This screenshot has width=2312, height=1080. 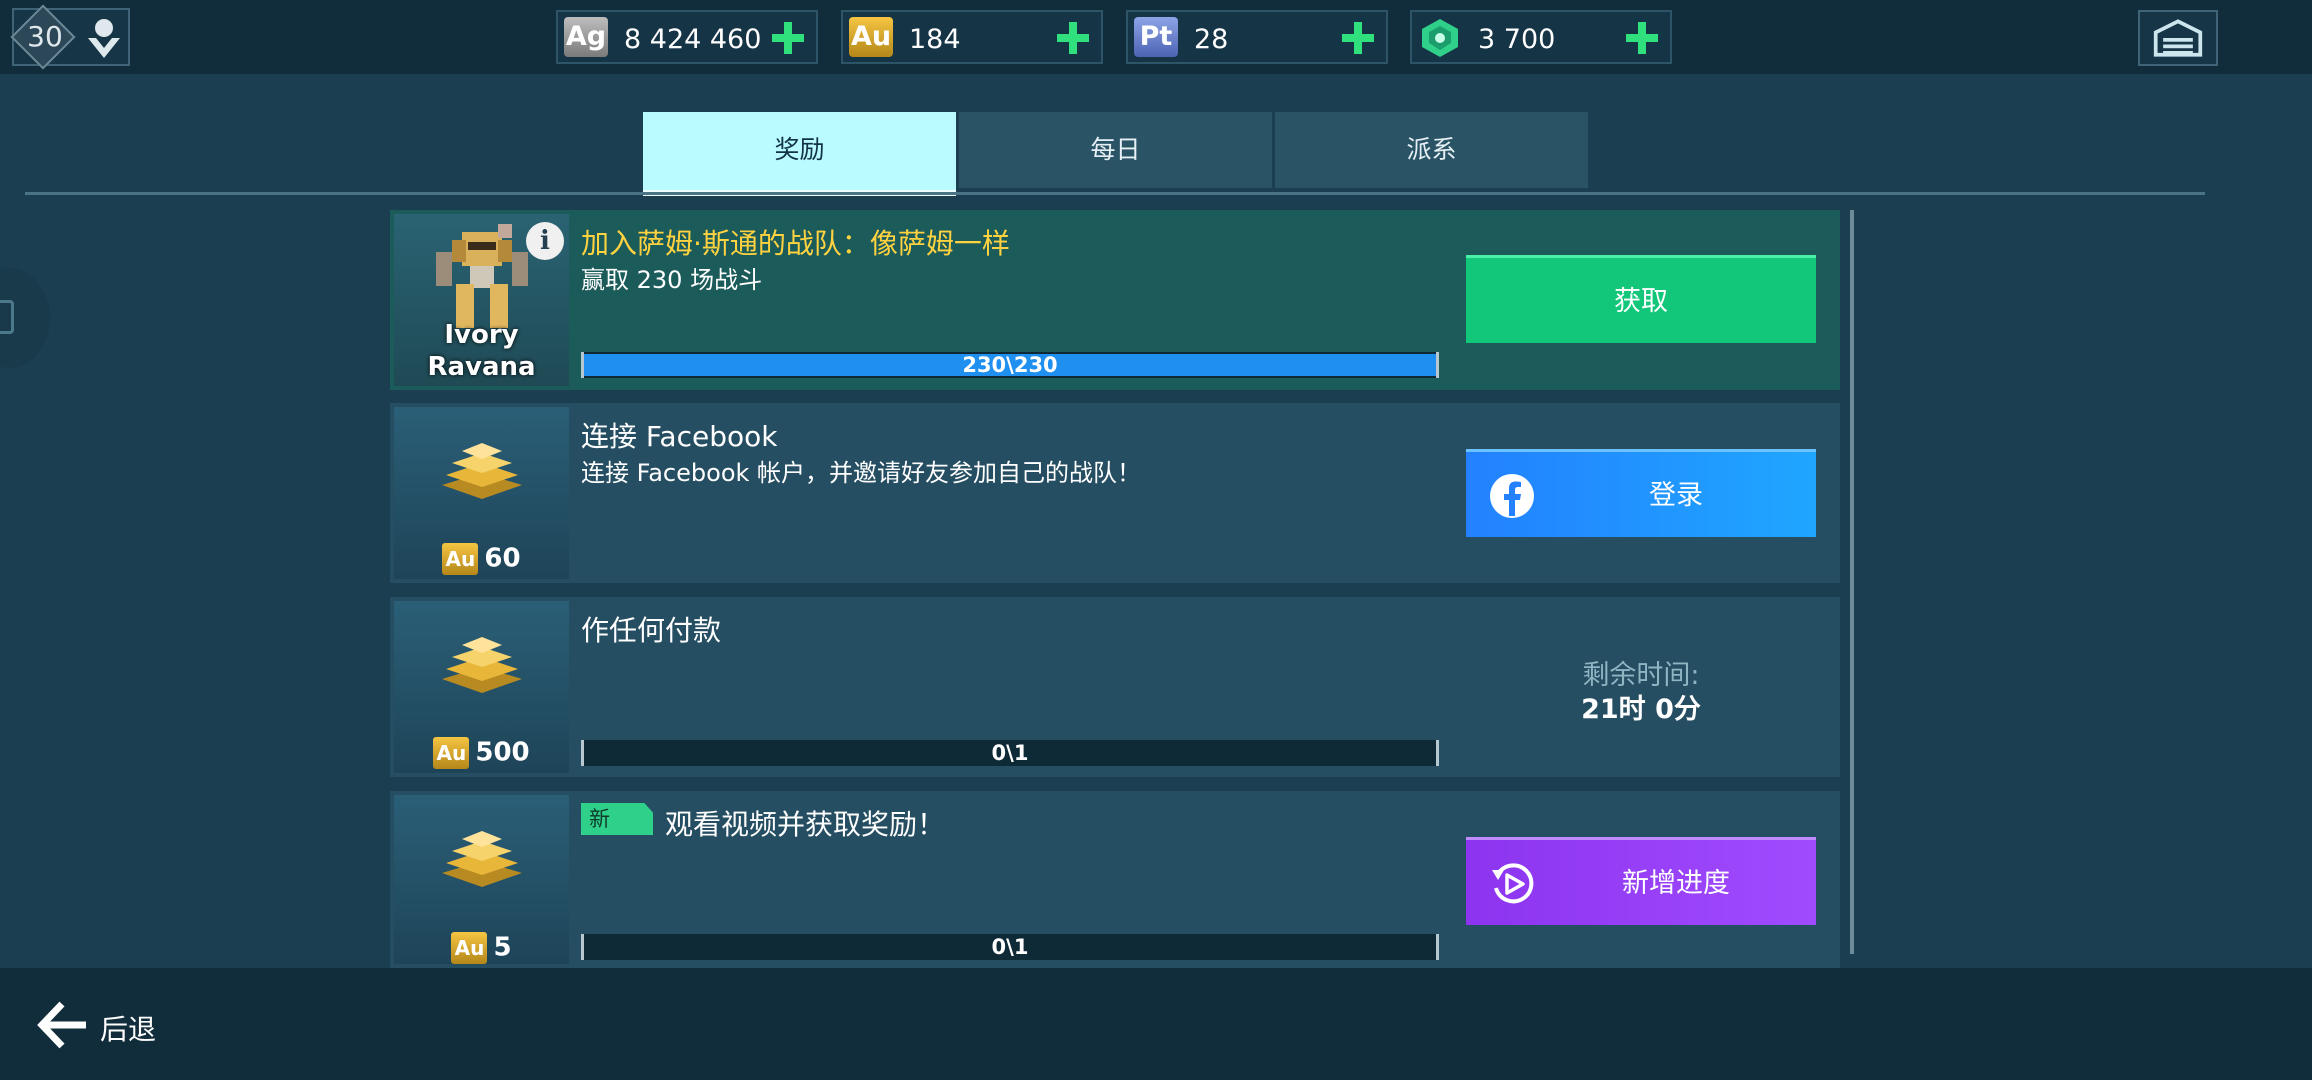 I want to click on player-level-button: 30, so click(x=70, y=37).